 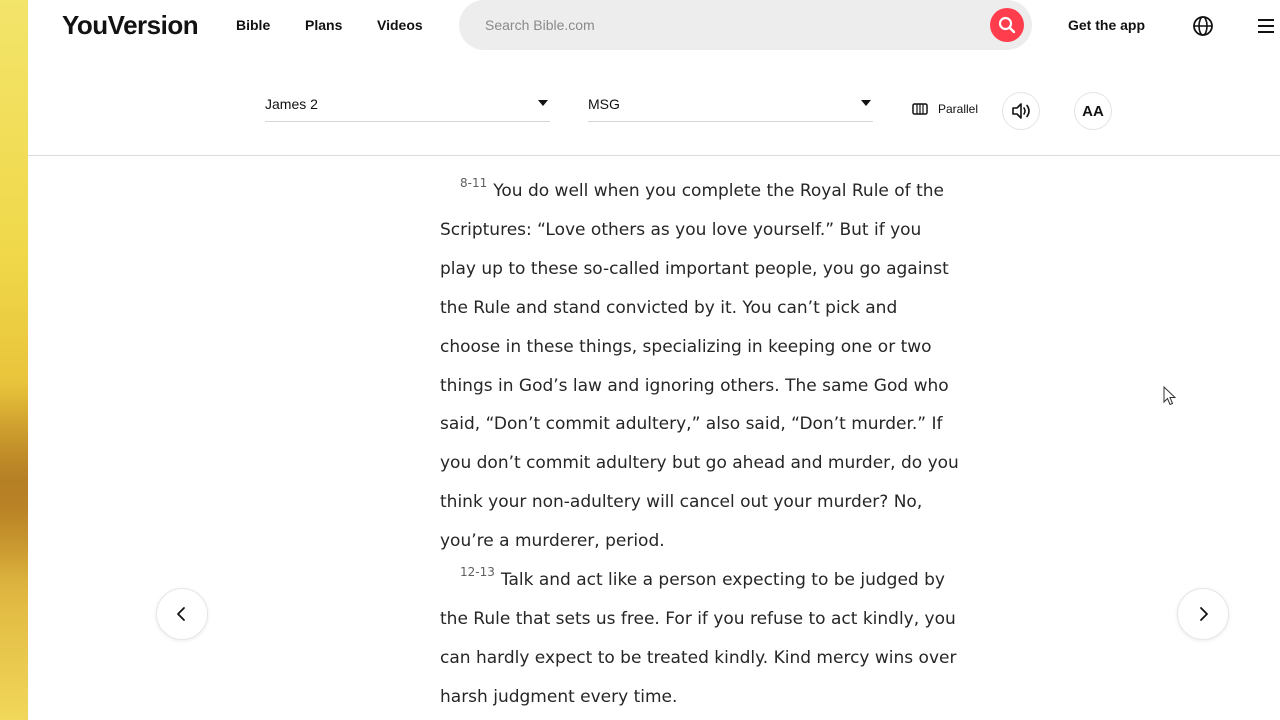 I want to click on menu-icon, so click(x=1266, y=26).